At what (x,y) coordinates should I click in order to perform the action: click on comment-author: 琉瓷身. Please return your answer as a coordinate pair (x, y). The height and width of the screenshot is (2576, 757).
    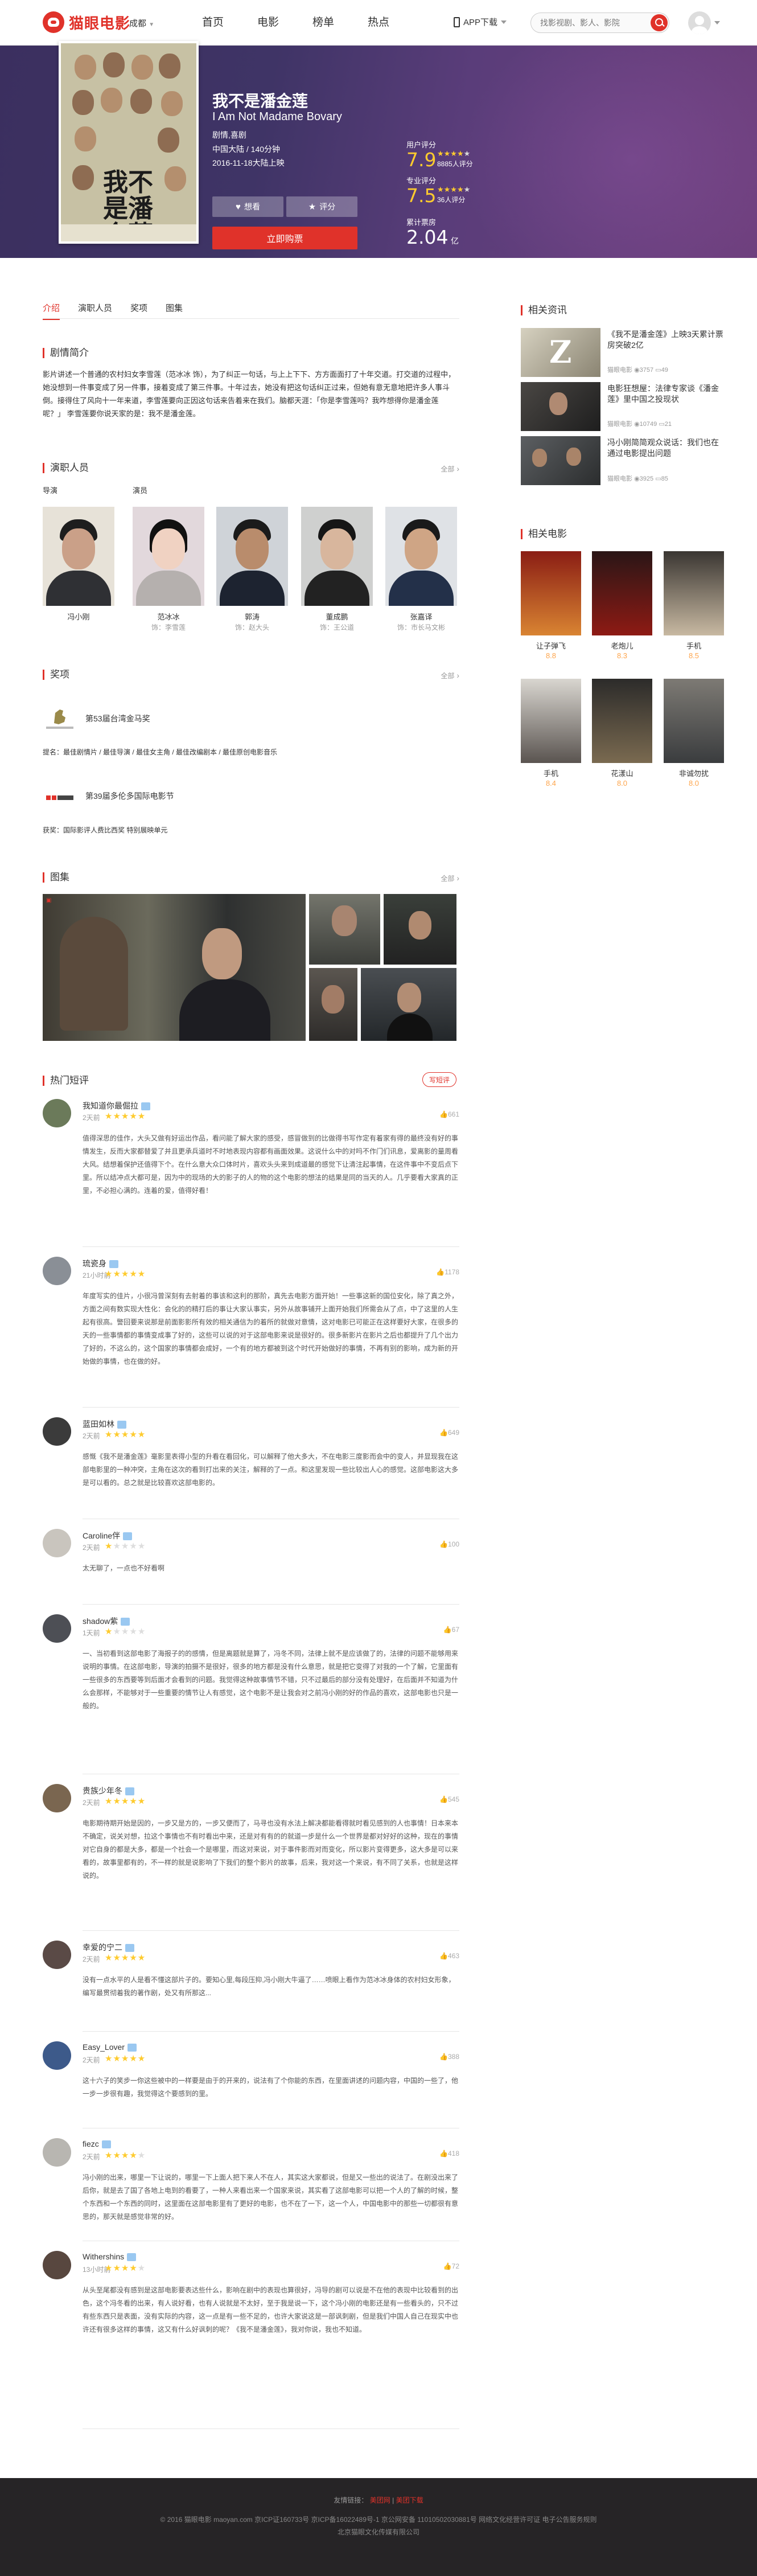
    Looking at the image, I should click on (100, 1263).